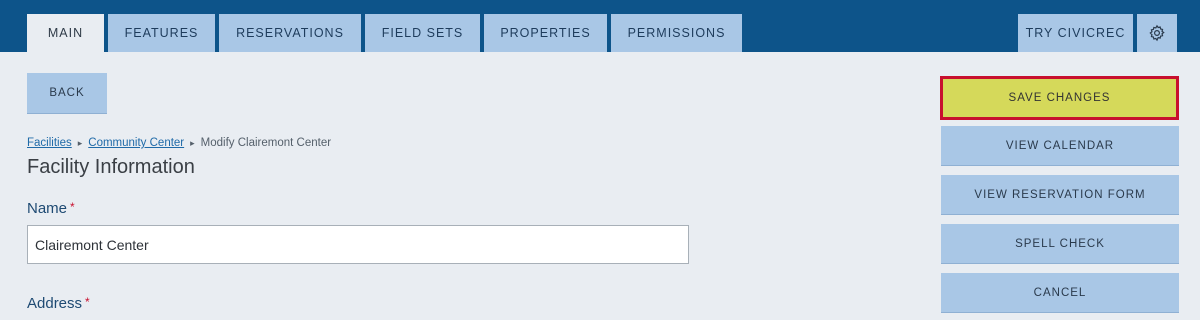  I want to click on page-title: Facility Information, so click(111, 167).